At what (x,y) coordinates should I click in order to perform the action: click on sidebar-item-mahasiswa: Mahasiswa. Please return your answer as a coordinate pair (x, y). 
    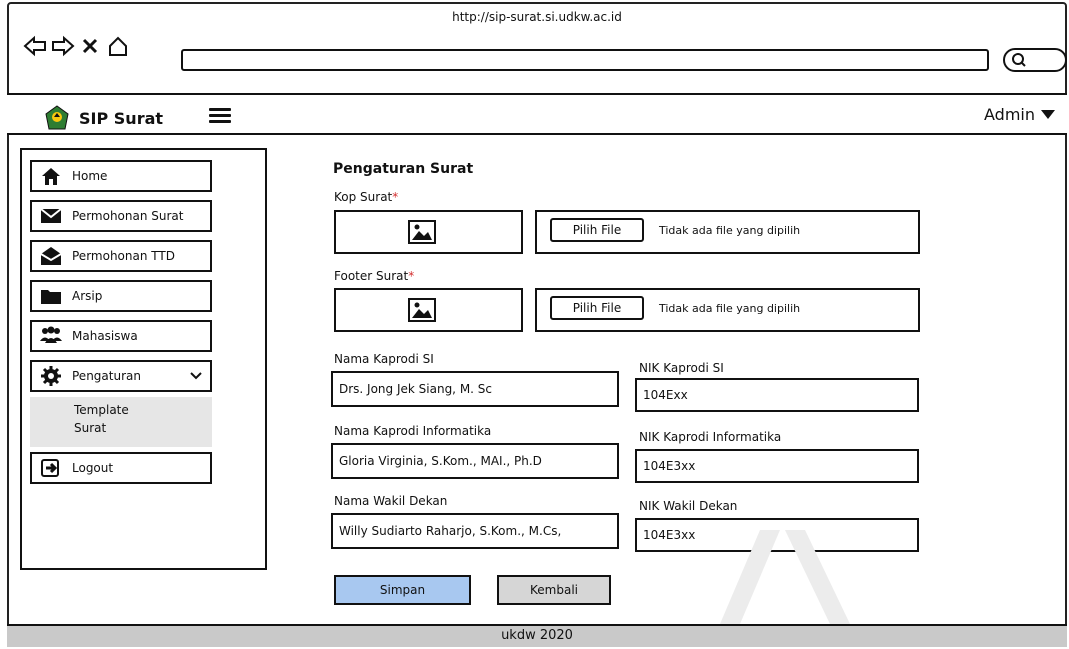
    Looking at the image, I should click on (121, 336).